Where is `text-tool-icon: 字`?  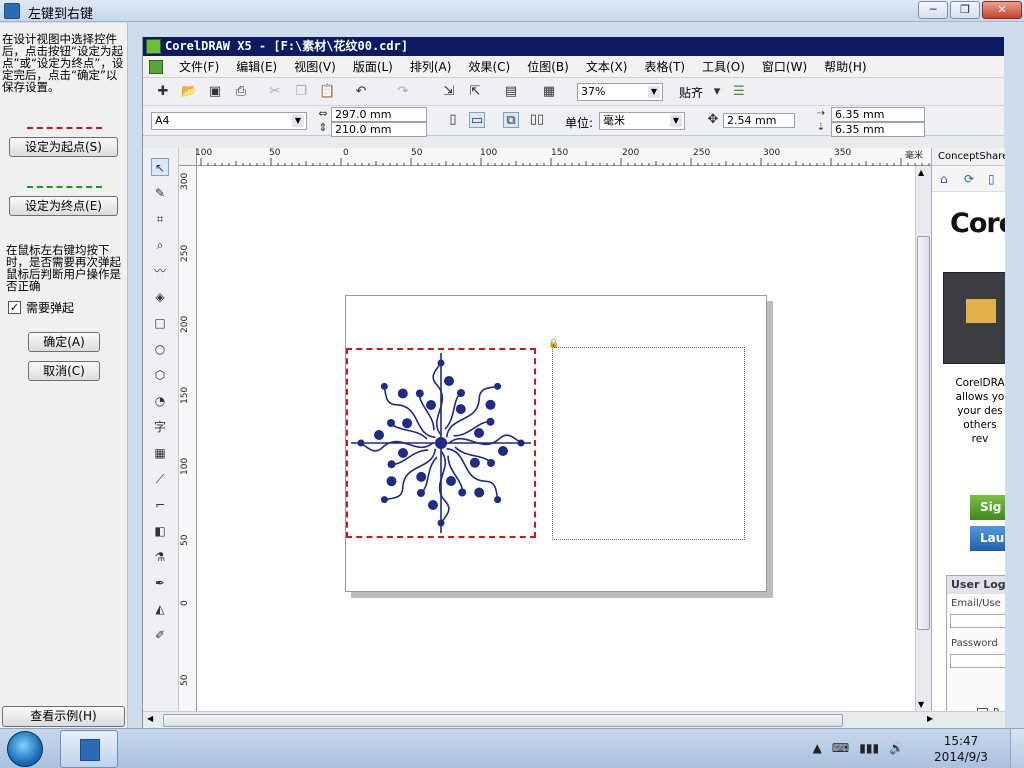
text-tool-icon: 字 is located at coordinates (160, 427).